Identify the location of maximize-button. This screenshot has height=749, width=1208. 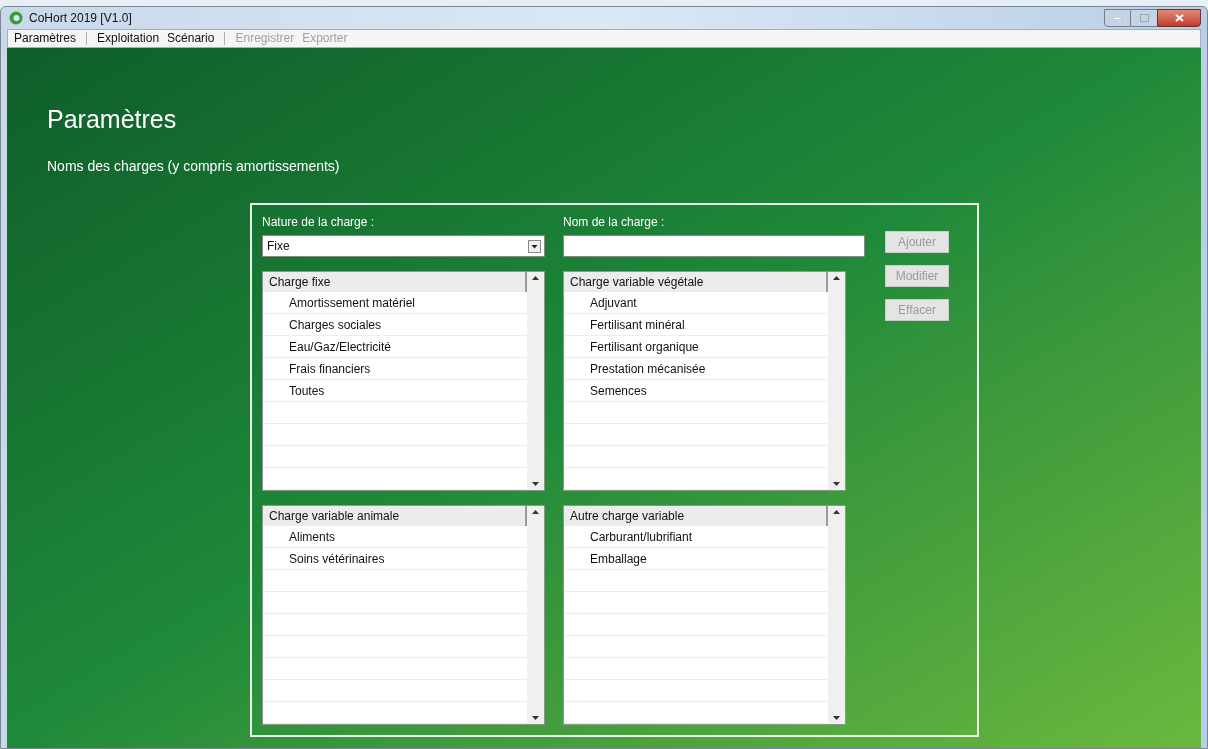
(1144, 18).